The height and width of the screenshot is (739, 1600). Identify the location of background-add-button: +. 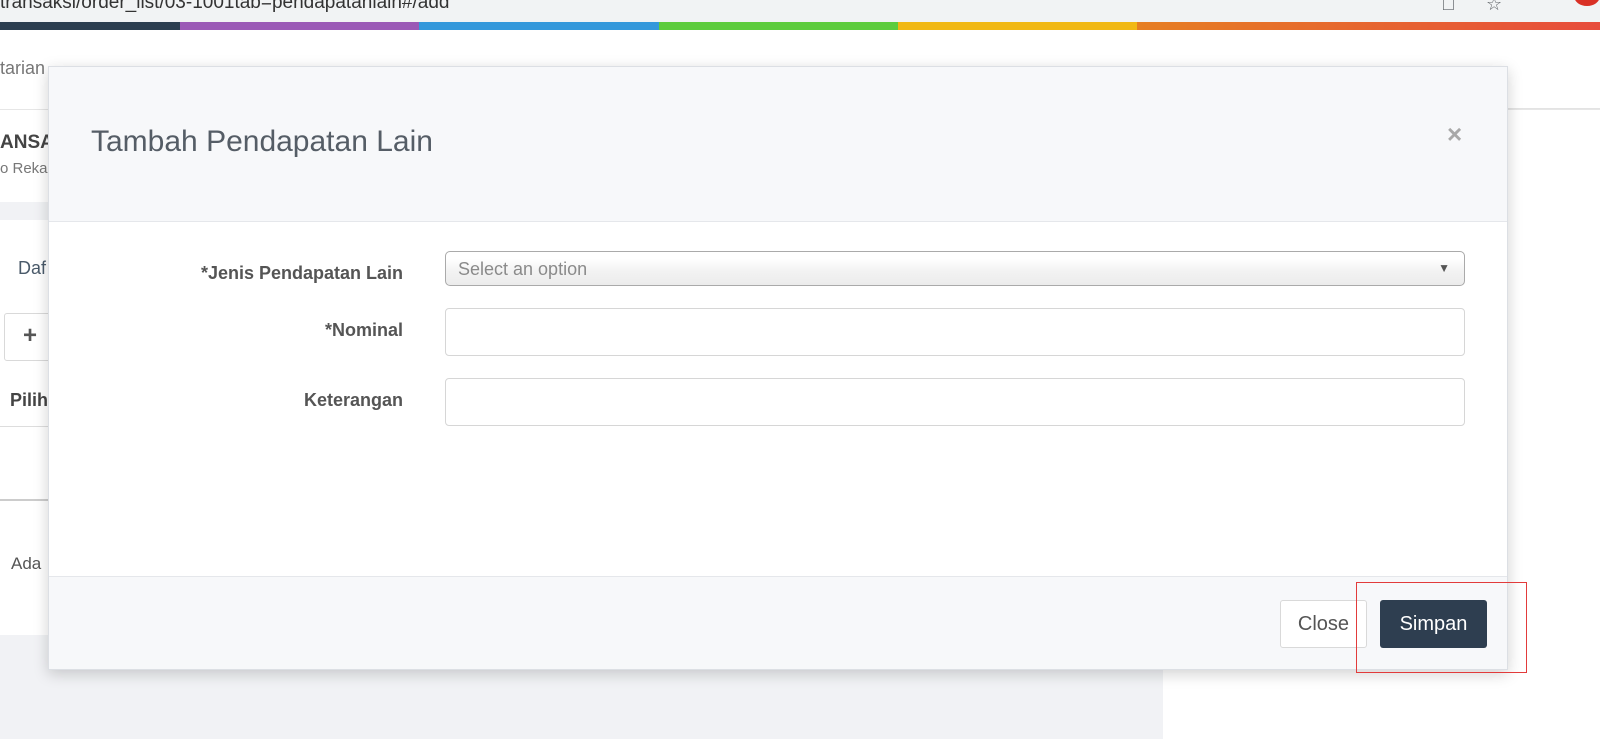
(29, 337).